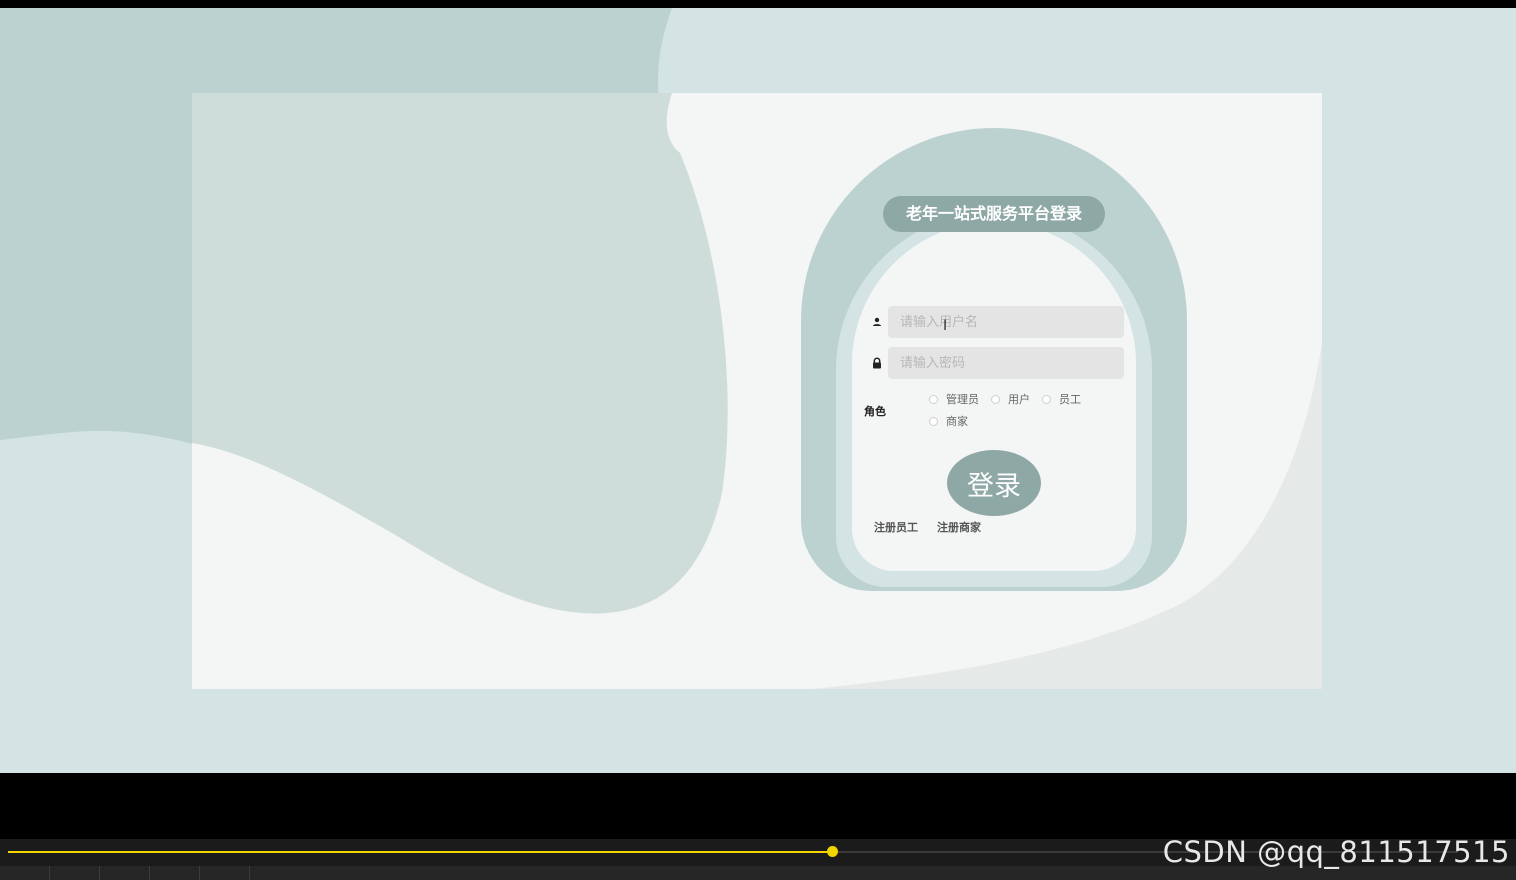 This screenshot has width=1516, height=880. I want to click on user-icon, so click(877, 321).